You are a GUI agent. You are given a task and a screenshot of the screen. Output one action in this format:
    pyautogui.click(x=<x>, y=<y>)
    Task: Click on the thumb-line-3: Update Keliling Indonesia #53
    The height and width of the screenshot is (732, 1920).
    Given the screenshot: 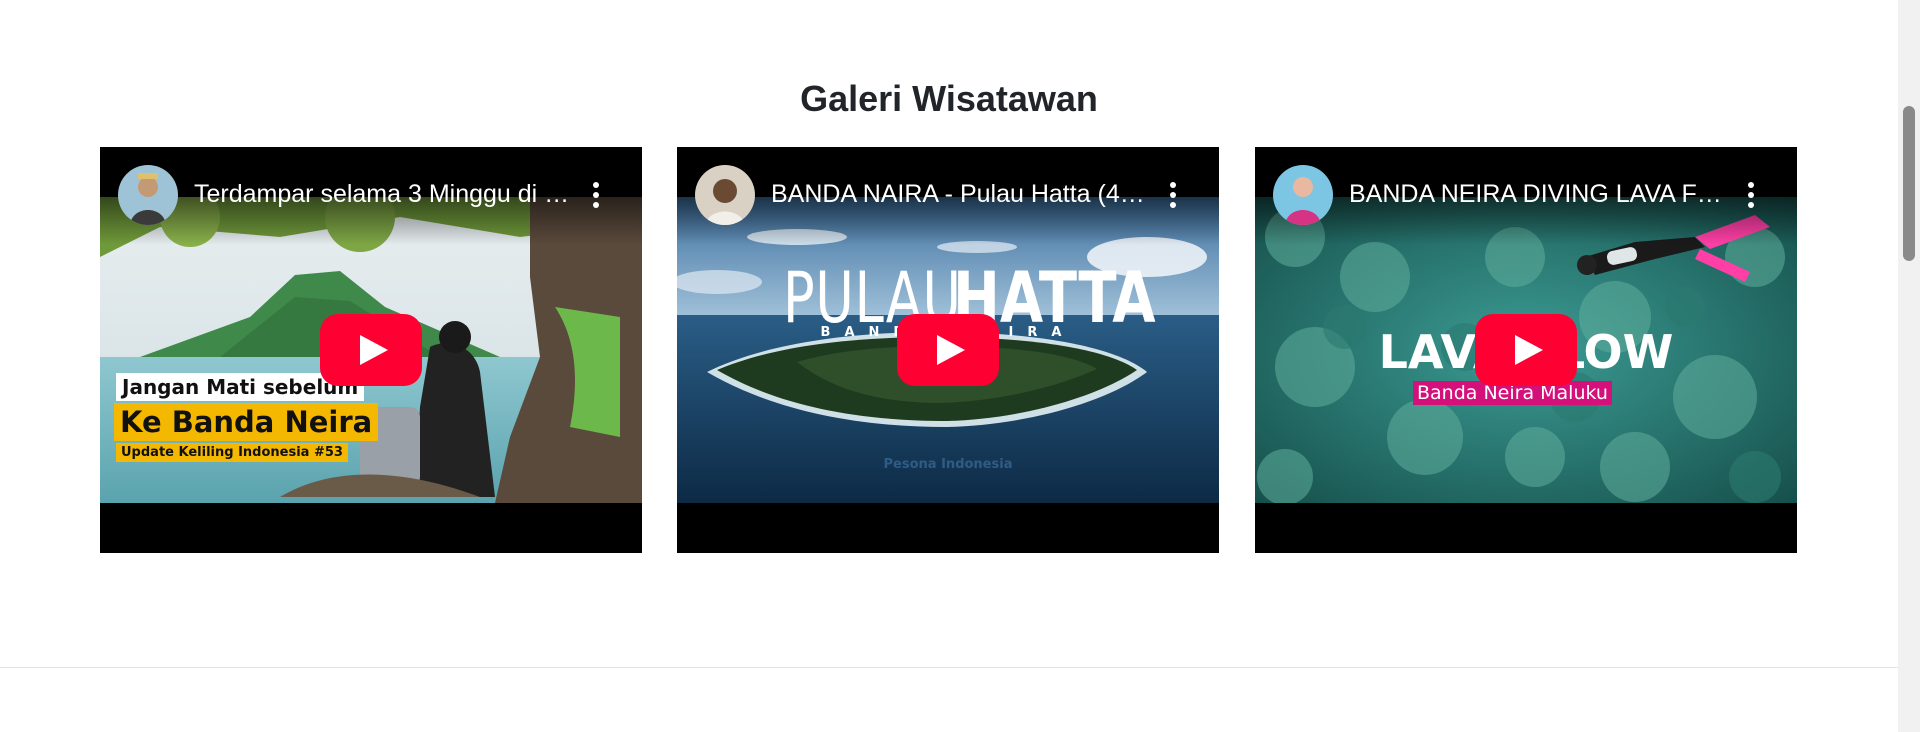 What is the action you would take?
    pyautogui.click(x=232, y=452)
    